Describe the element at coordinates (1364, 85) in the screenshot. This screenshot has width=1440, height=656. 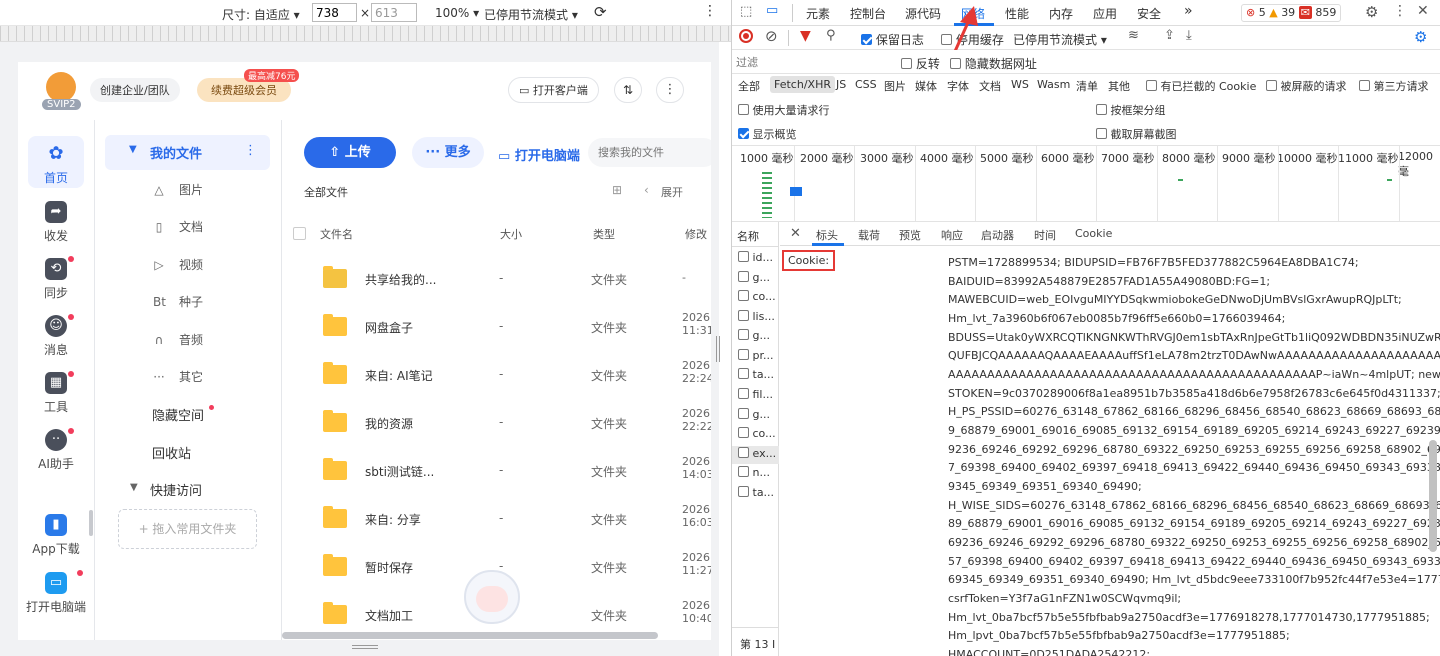
I see `third-party-checkbox` at that location.